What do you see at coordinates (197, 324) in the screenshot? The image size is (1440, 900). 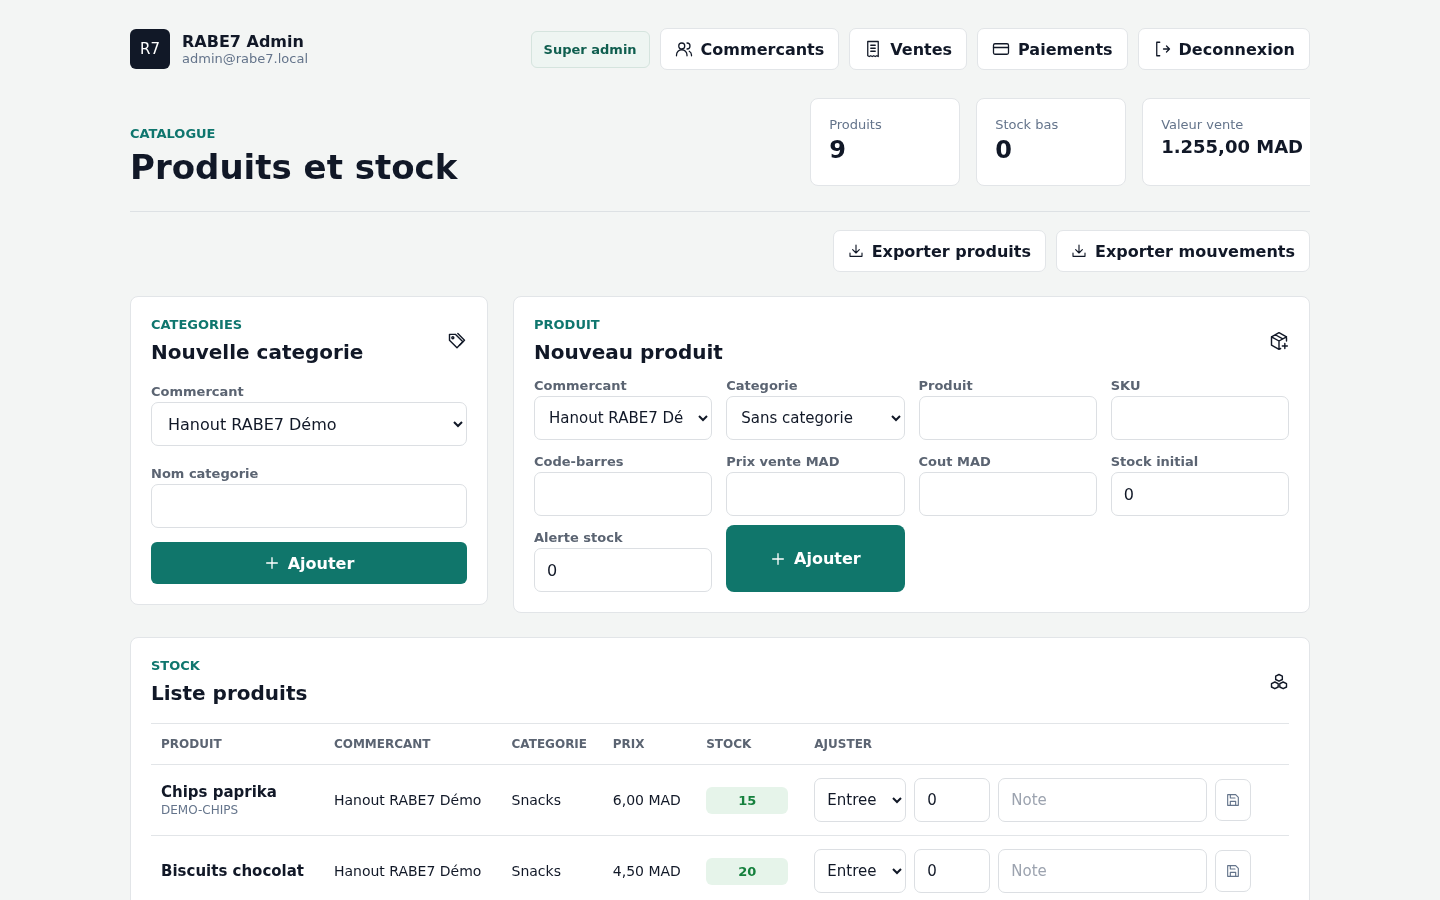 I see `card-eyebrow: CATEGORIES` at bounding box center [197, 324].